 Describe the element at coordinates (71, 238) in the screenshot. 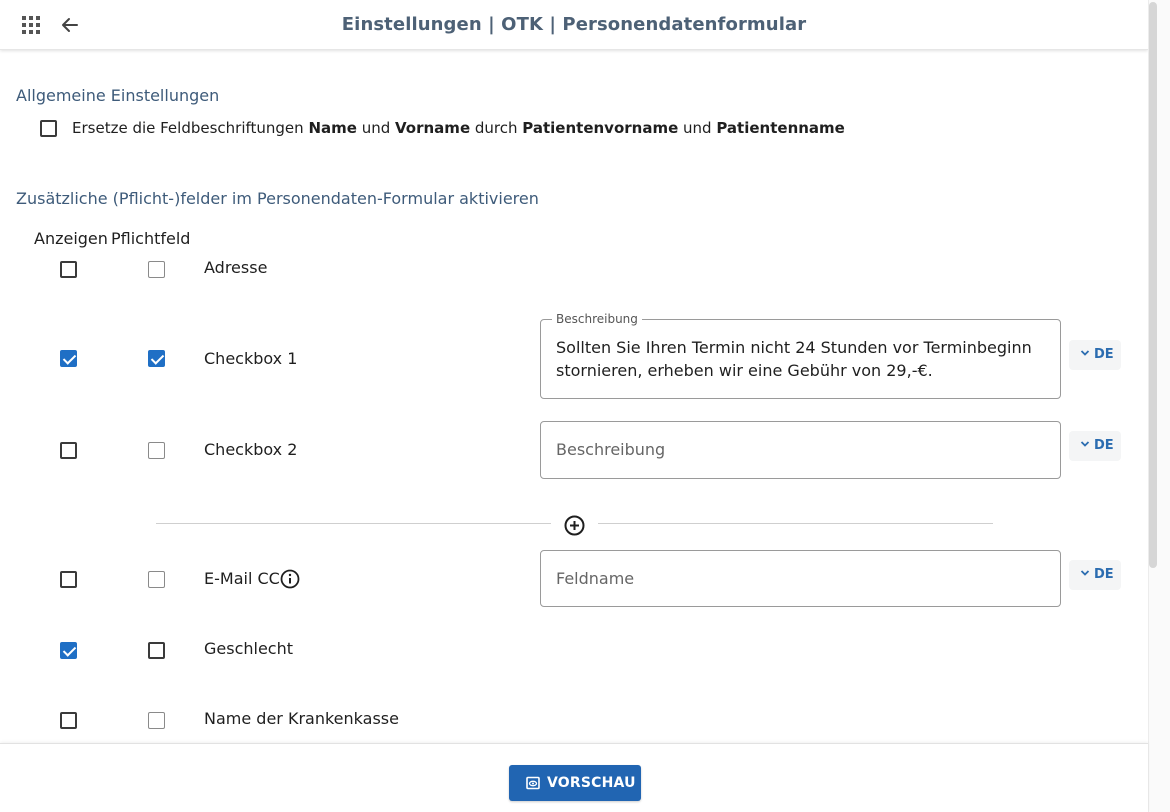

I see `column-header-show: Anzeigen` at that location.